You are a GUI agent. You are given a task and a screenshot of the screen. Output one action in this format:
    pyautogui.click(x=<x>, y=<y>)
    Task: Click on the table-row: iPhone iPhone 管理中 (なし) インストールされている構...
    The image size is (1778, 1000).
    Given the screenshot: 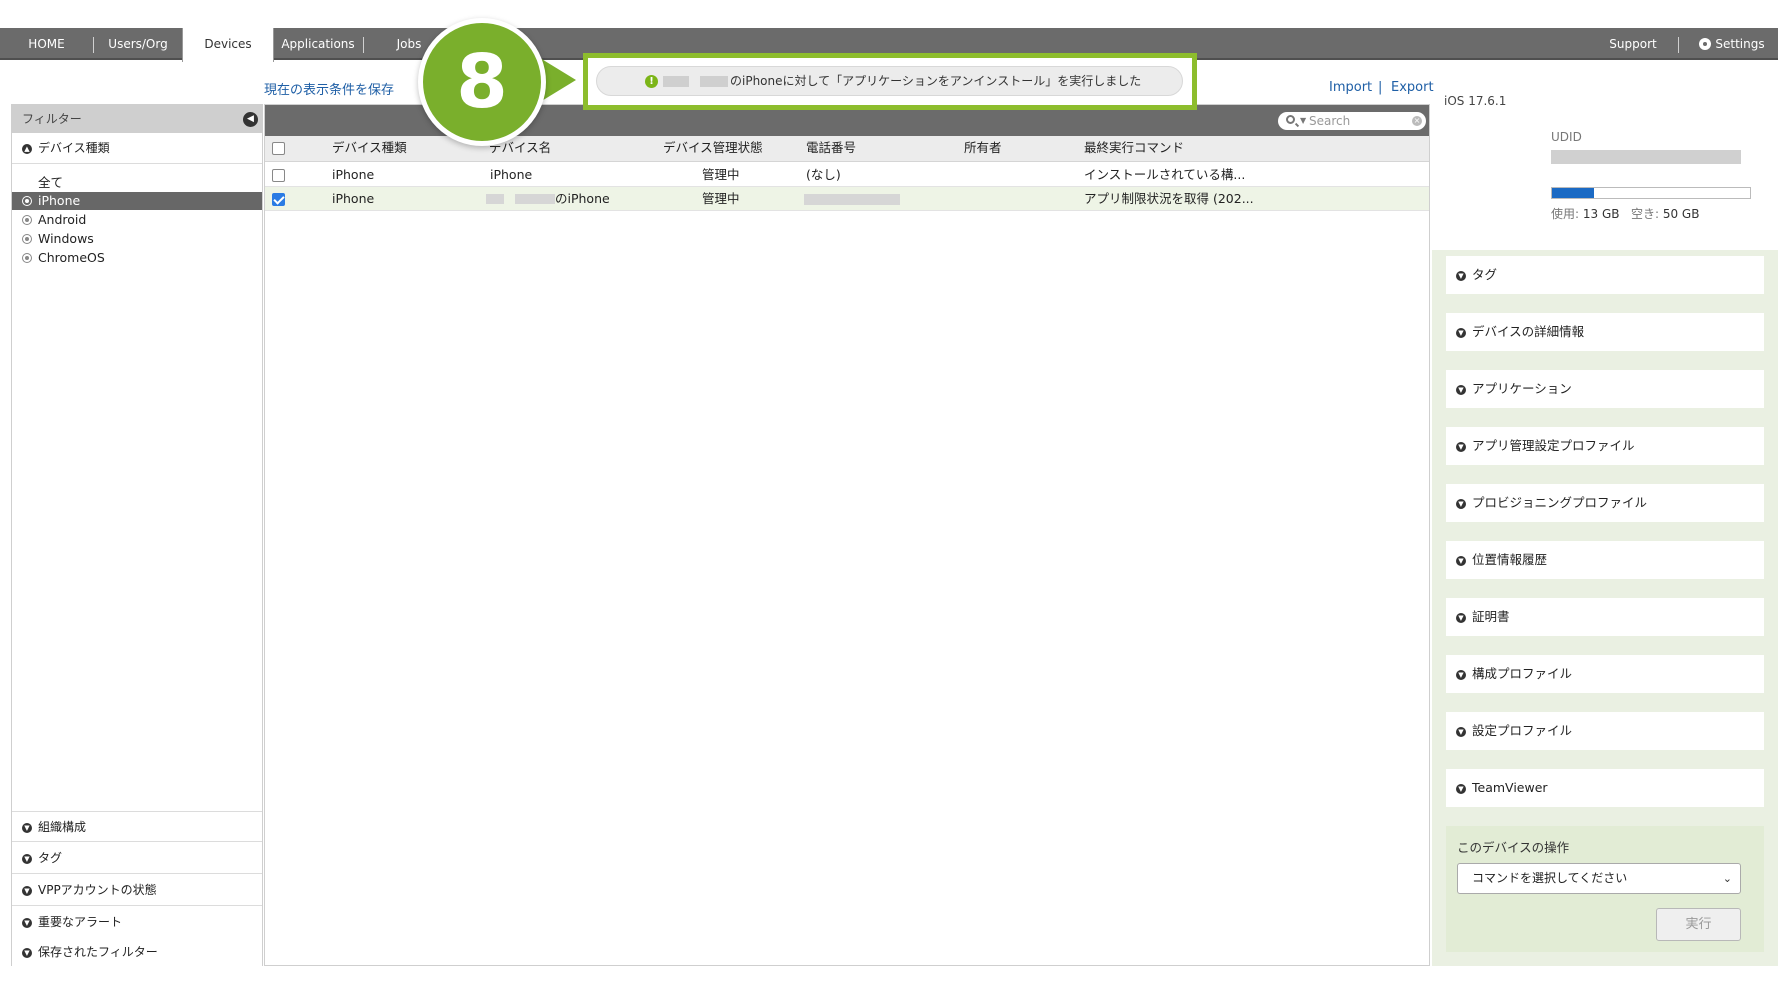 What is the action you would take?
    pyautogui.click(x=847, y=175)
    